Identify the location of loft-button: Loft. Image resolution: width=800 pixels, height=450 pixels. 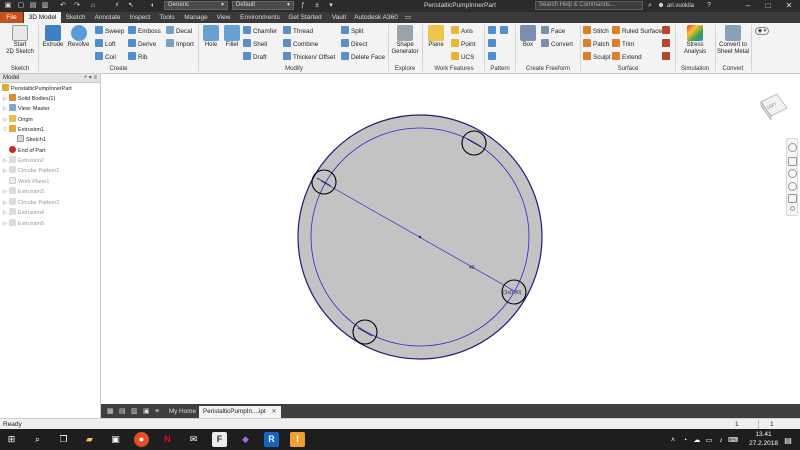
(105, 44).